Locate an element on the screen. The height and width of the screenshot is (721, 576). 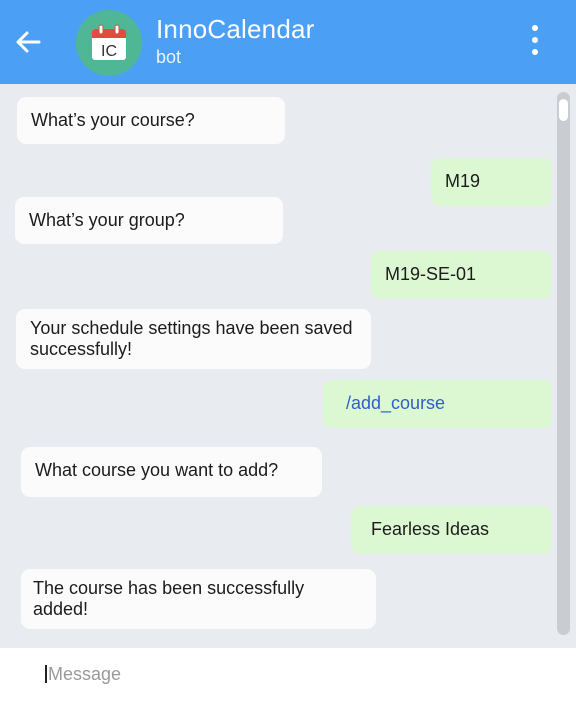
command-link: /add_course is located at coordinates (395, 403).